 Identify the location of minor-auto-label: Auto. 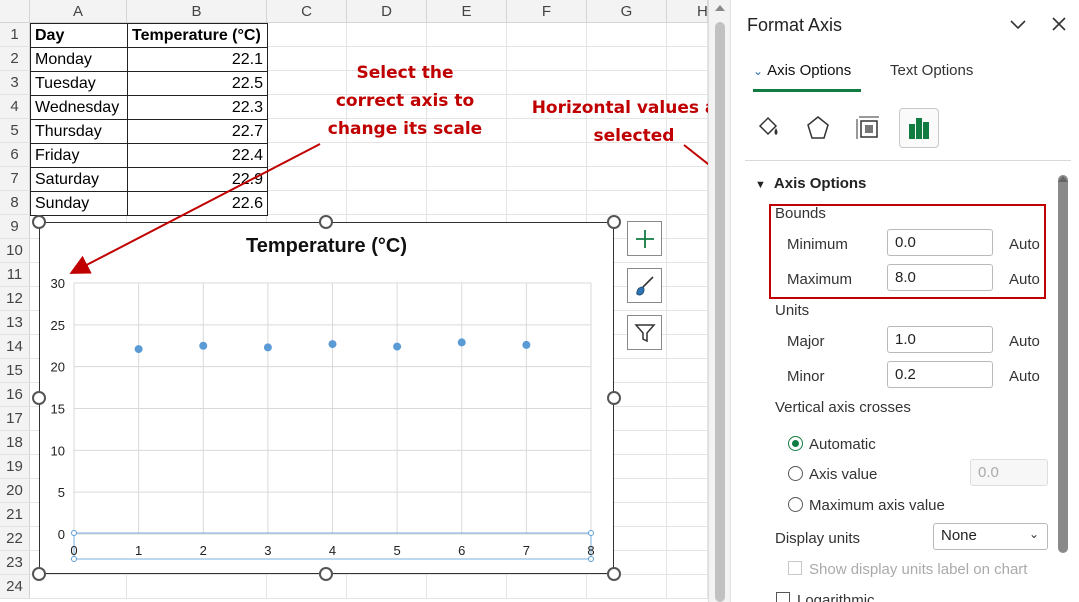
(1024, 376).